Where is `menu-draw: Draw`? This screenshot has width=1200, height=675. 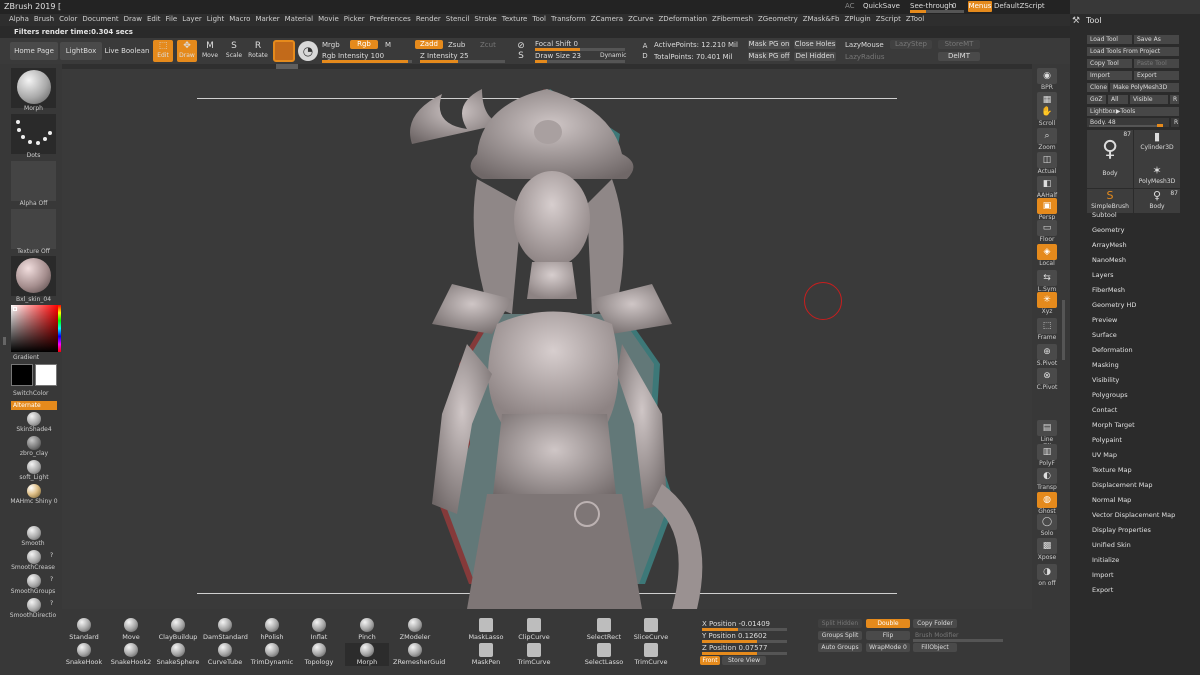
menu-draw: Draw is located at coordinates (135, 20).